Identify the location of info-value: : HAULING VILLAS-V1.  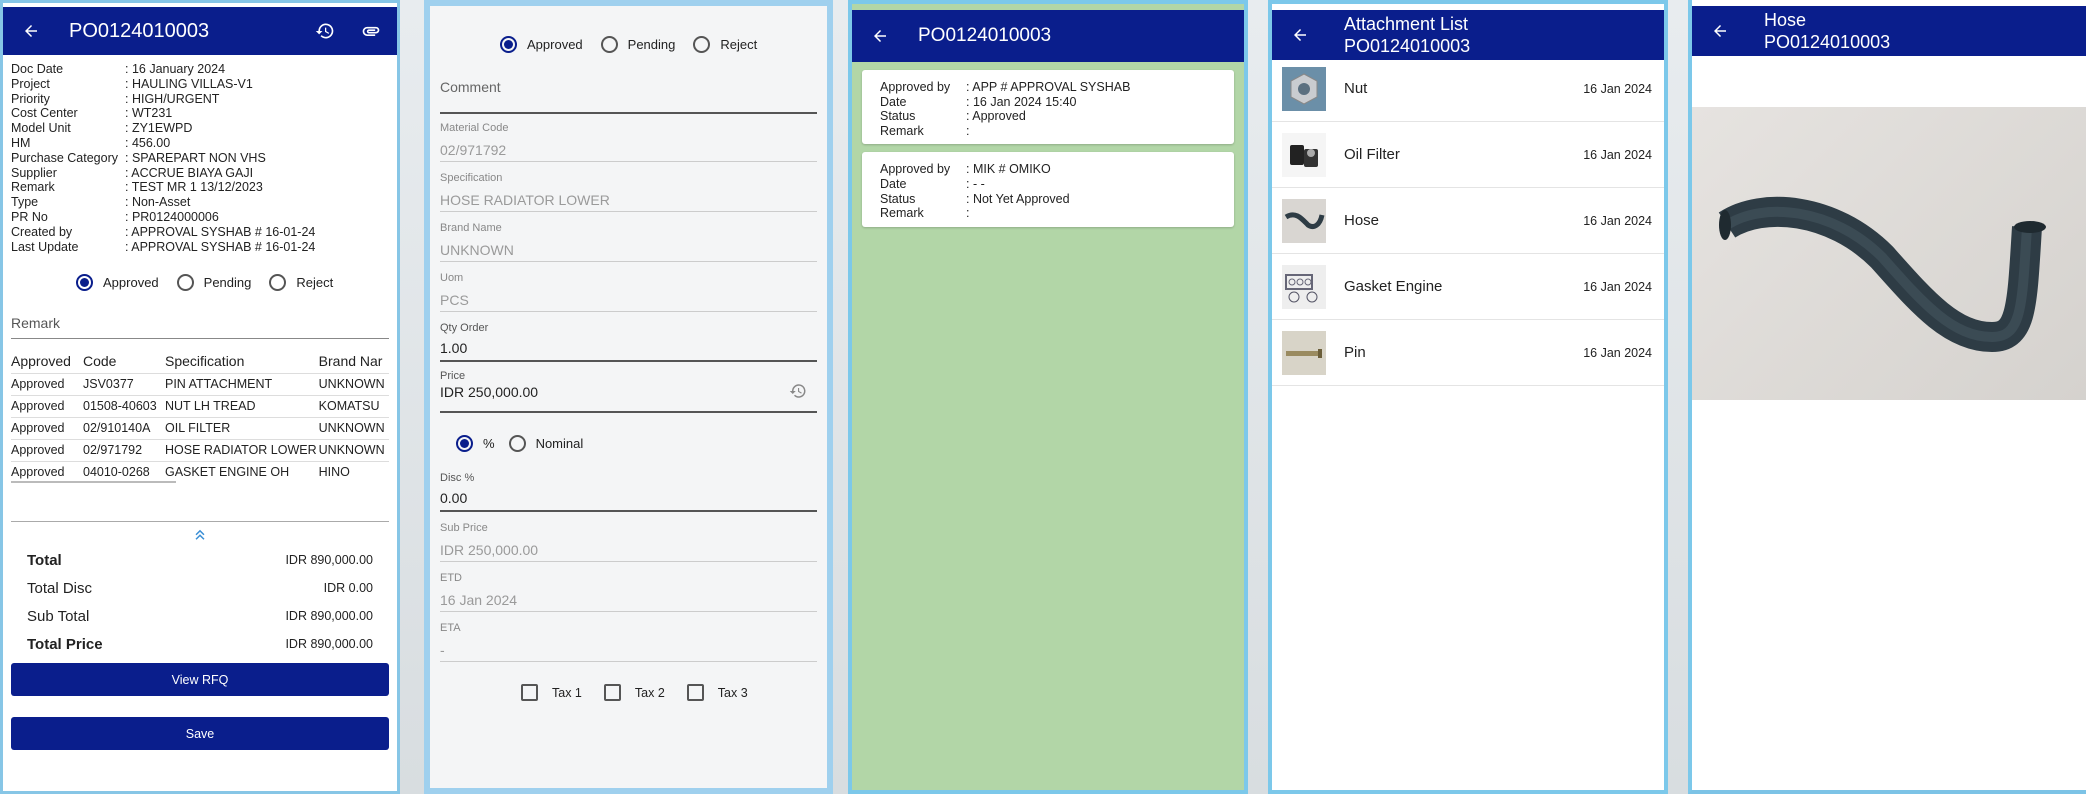
(189, 83).